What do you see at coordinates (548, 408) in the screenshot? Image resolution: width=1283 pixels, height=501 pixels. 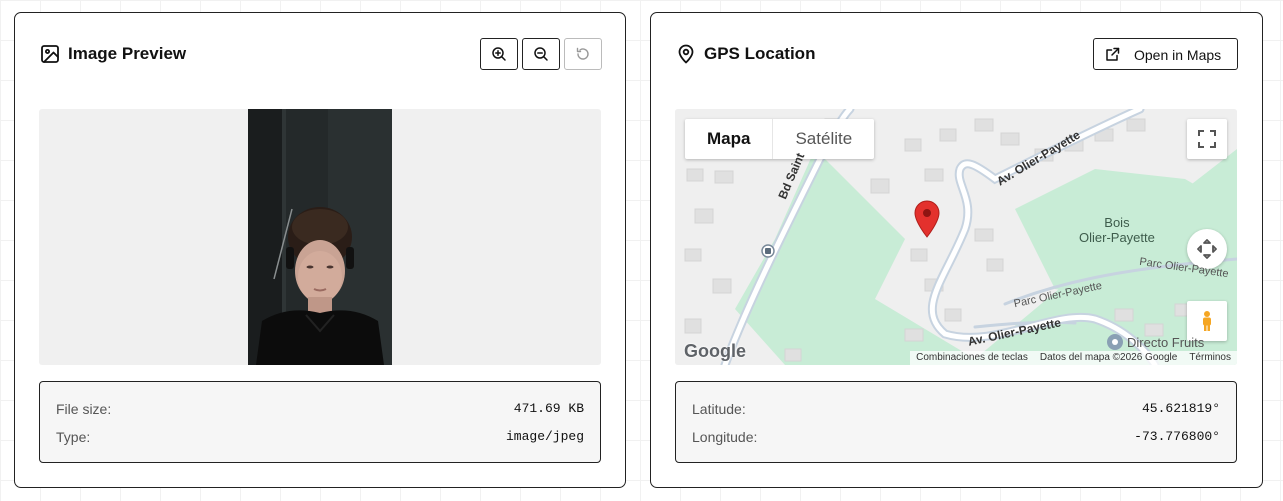 I see `file-size-value: 471.69 KB` at bounding box center [548, 408].